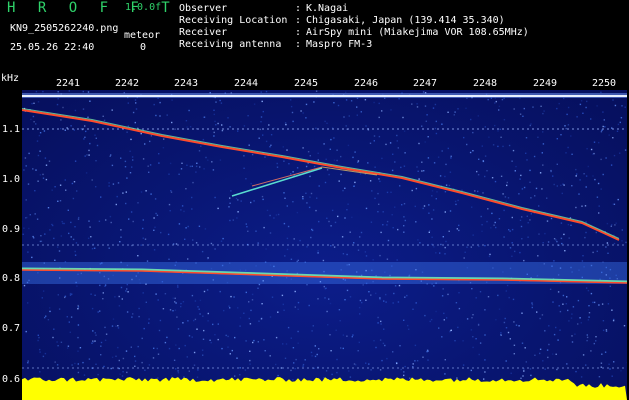  What do you see at coordinates (143, 47) in the screenshot?
I see `meteor-count: 0` at bounding box center [143, 47].